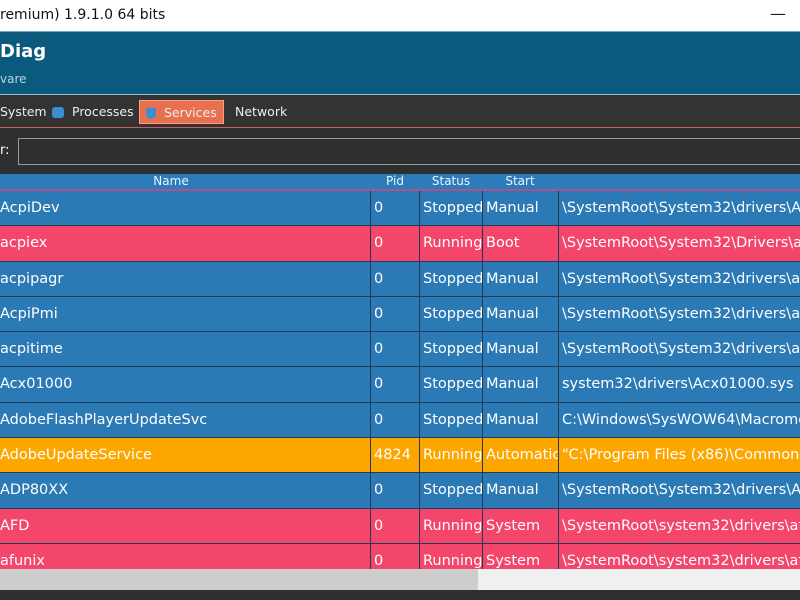  What do you see at coordinates (185, 420) in the screenshot?
I see `cell-service-name: AdobeFlashPlayerUpdateSvc` at bounding box center [185, 420].